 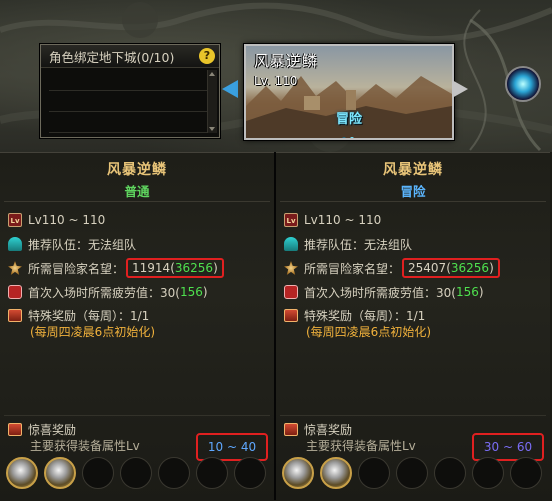 What do you see at coordinates (348, 119) in the screenshot?
I see `dungeon-card-mode: 冒险` at bounding box center [348, 119].